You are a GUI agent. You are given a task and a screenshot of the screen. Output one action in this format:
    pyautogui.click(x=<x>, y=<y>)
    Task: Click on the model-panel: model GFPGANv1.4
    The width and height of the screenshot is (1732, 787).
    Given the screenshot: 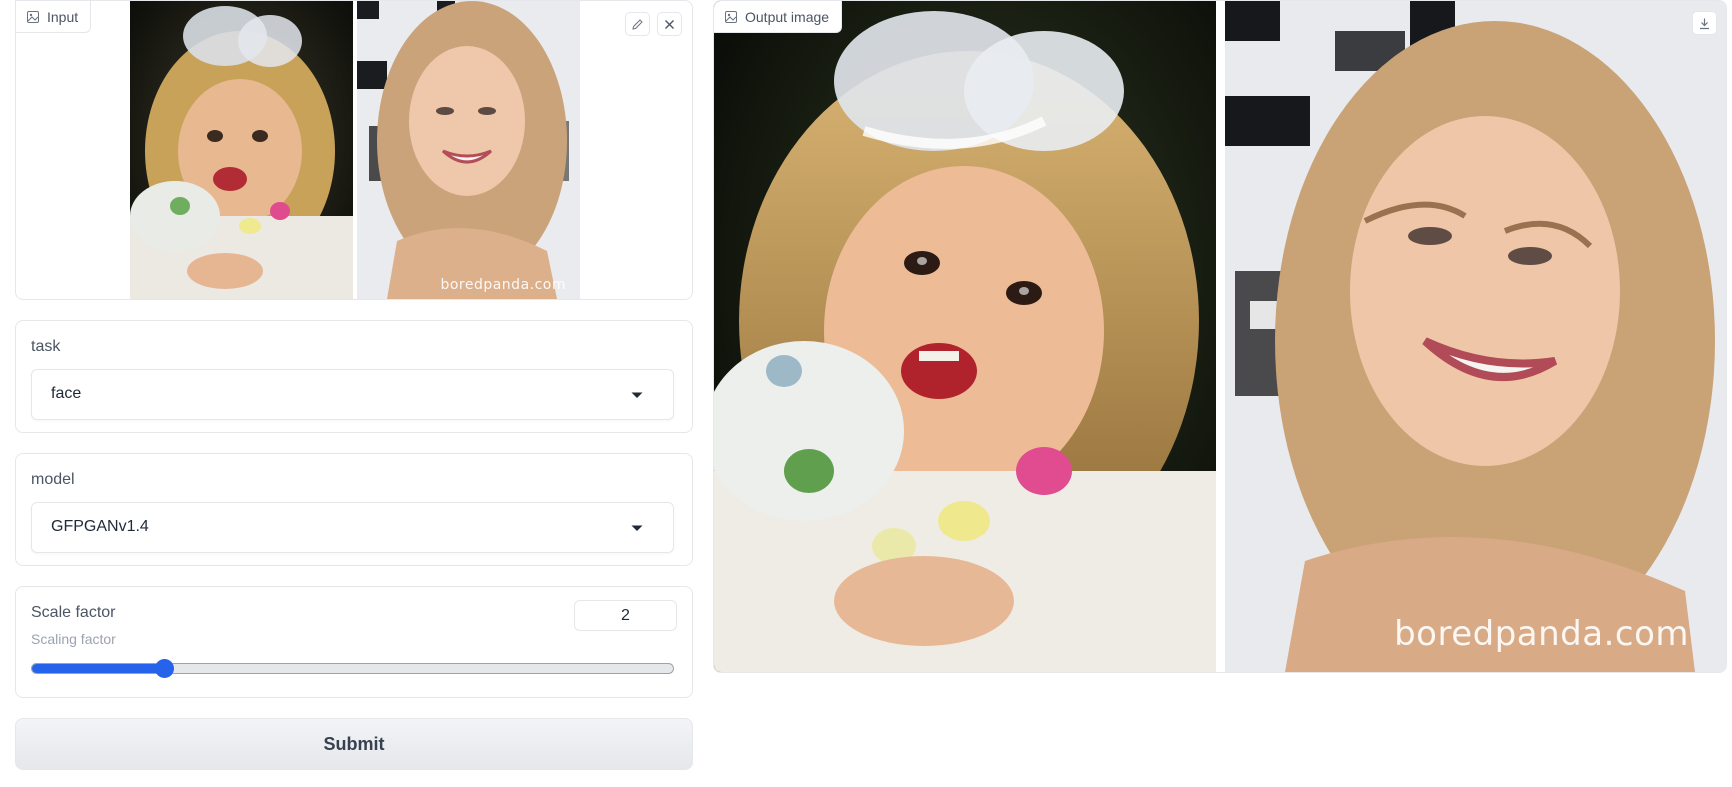 What is the action you would take?
    pyautogui.click(x=354, y=509)
    